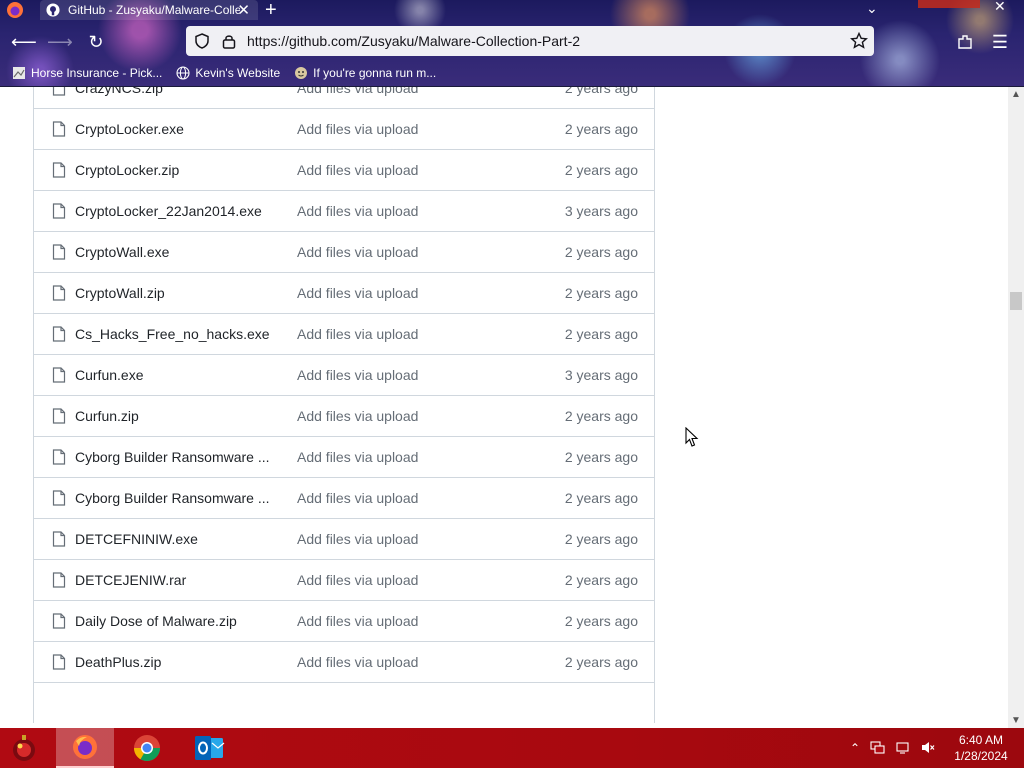 This screenshot has height=768, width=1024. I want to click on file-name-link: CryptoWall.exe, so click(122, 252).